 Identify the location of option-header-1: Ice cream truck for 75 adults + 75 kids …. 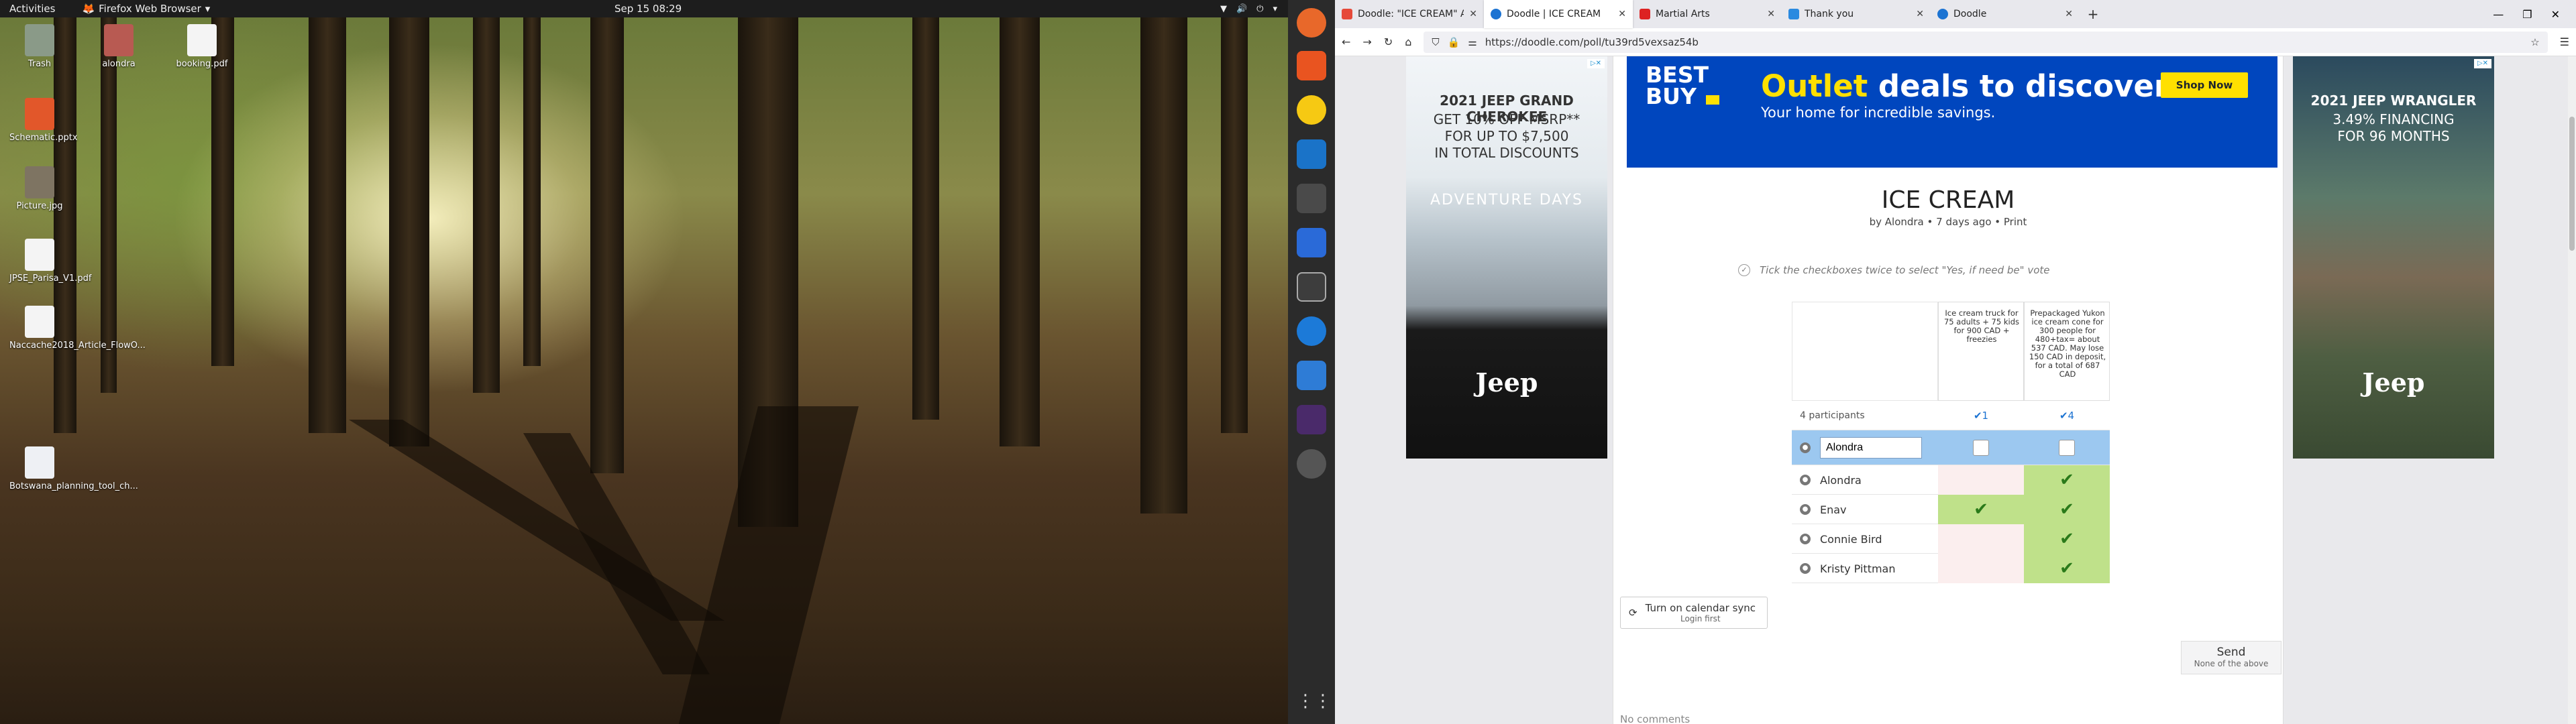
(1981, 351).